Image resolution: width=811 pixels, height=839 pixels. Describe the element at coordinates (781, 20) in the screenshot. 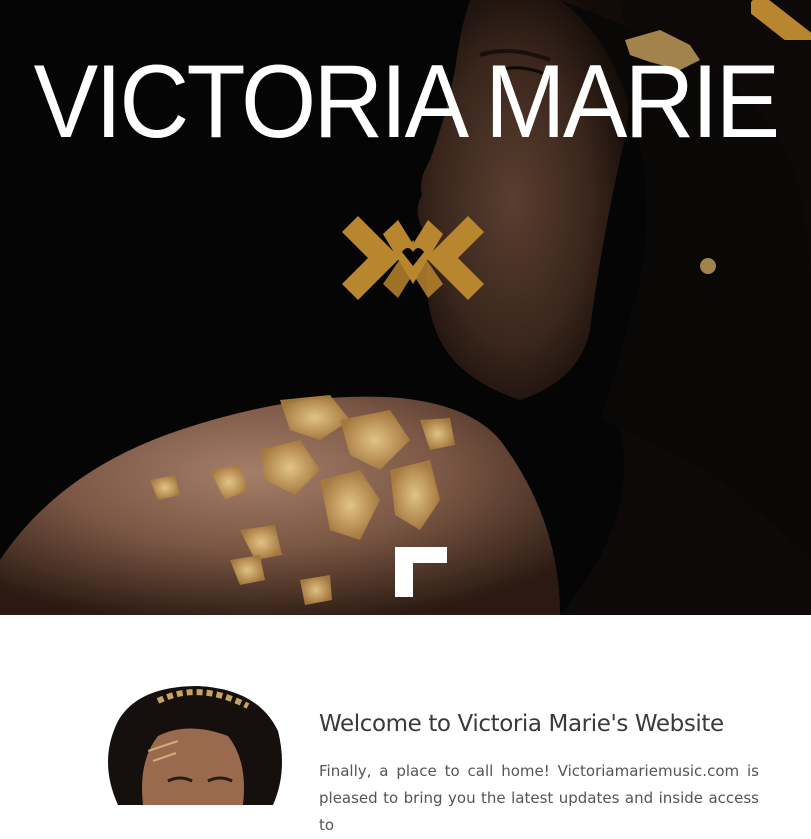

I see `corner-ribbon` at that location.